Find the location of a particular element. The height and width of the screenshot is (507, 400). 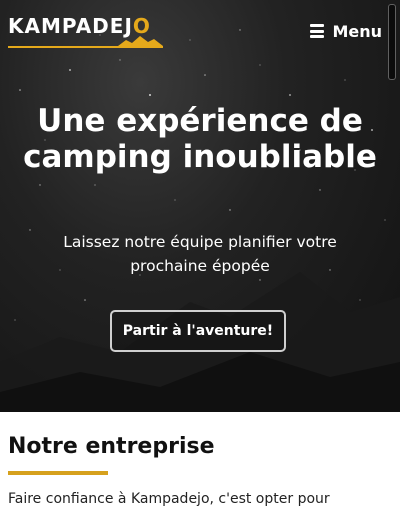

hero-title: Une expérience de camping inoubliable is located at coordinates (200, 139).